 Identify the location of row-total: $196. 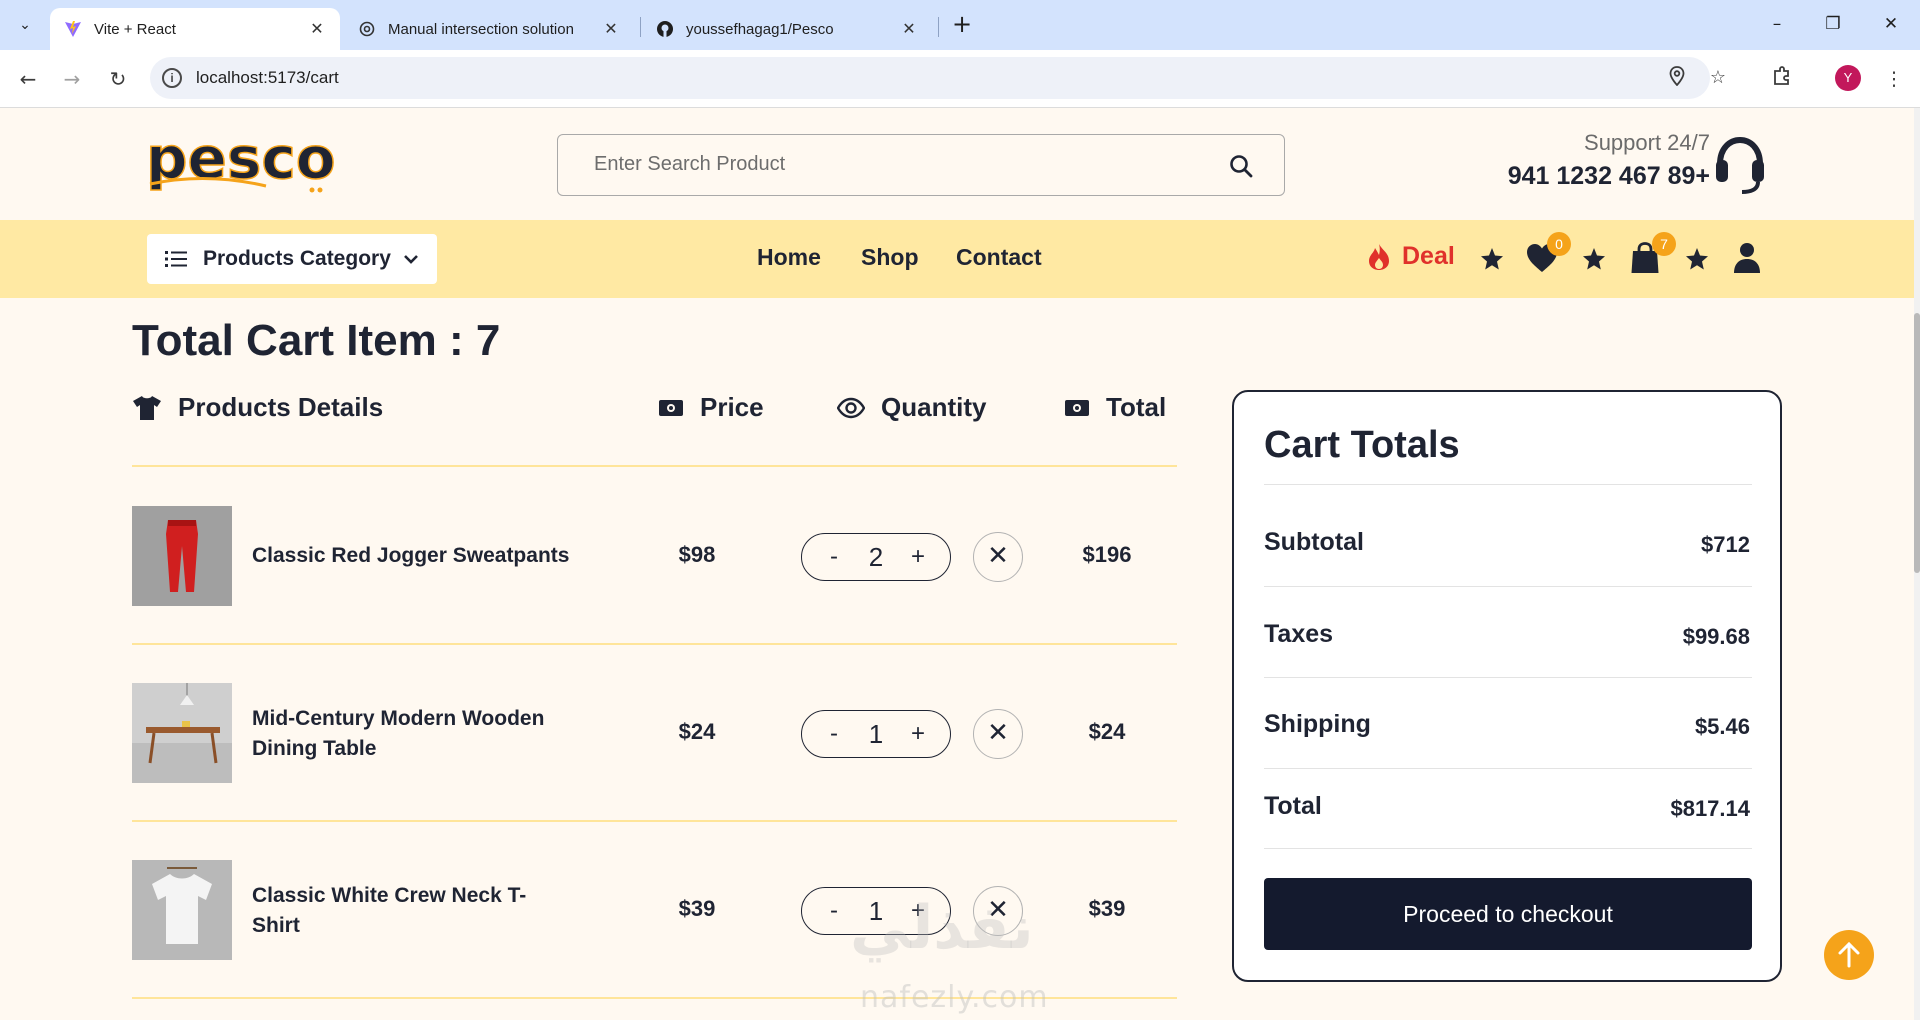
(1107, 554).